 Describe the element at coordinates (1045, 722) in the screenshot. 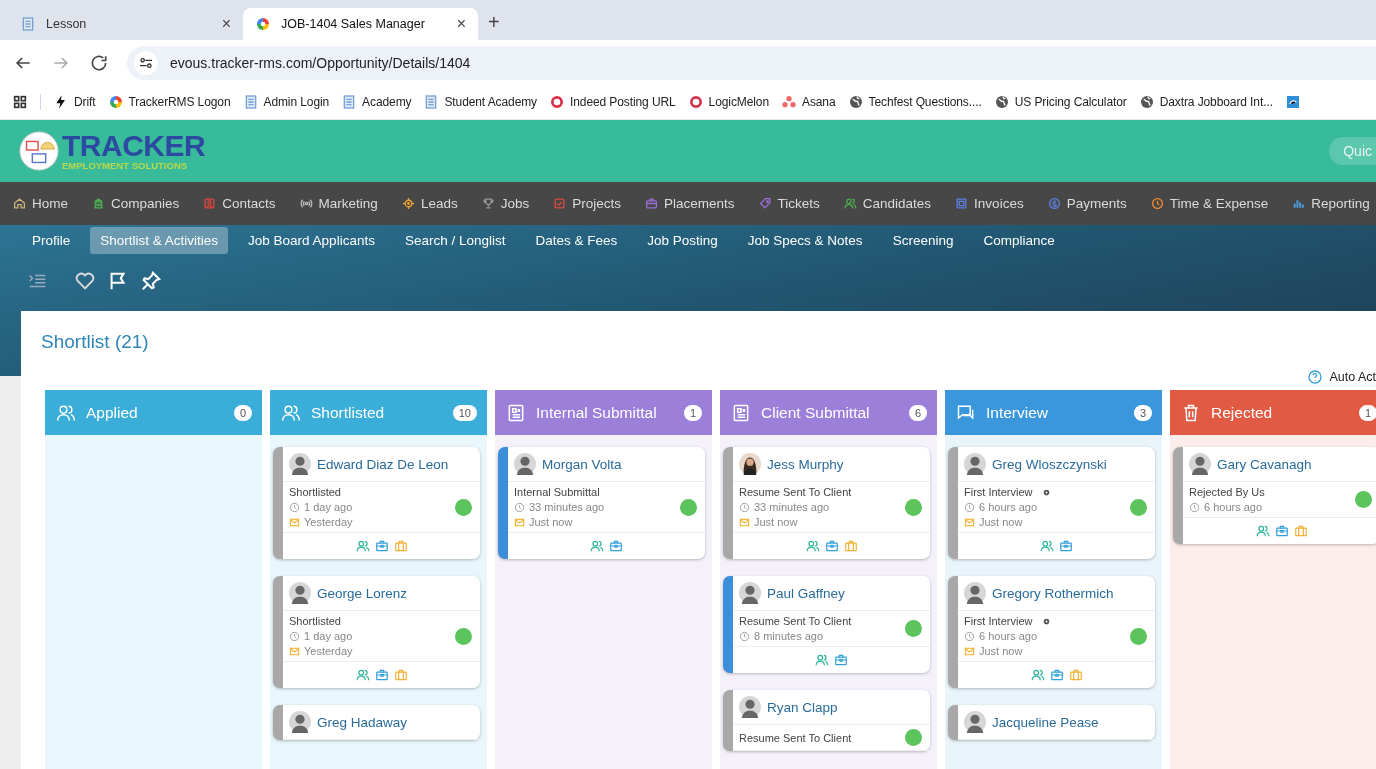

I see `candidate-name: Jacqueline Pease` at that location.